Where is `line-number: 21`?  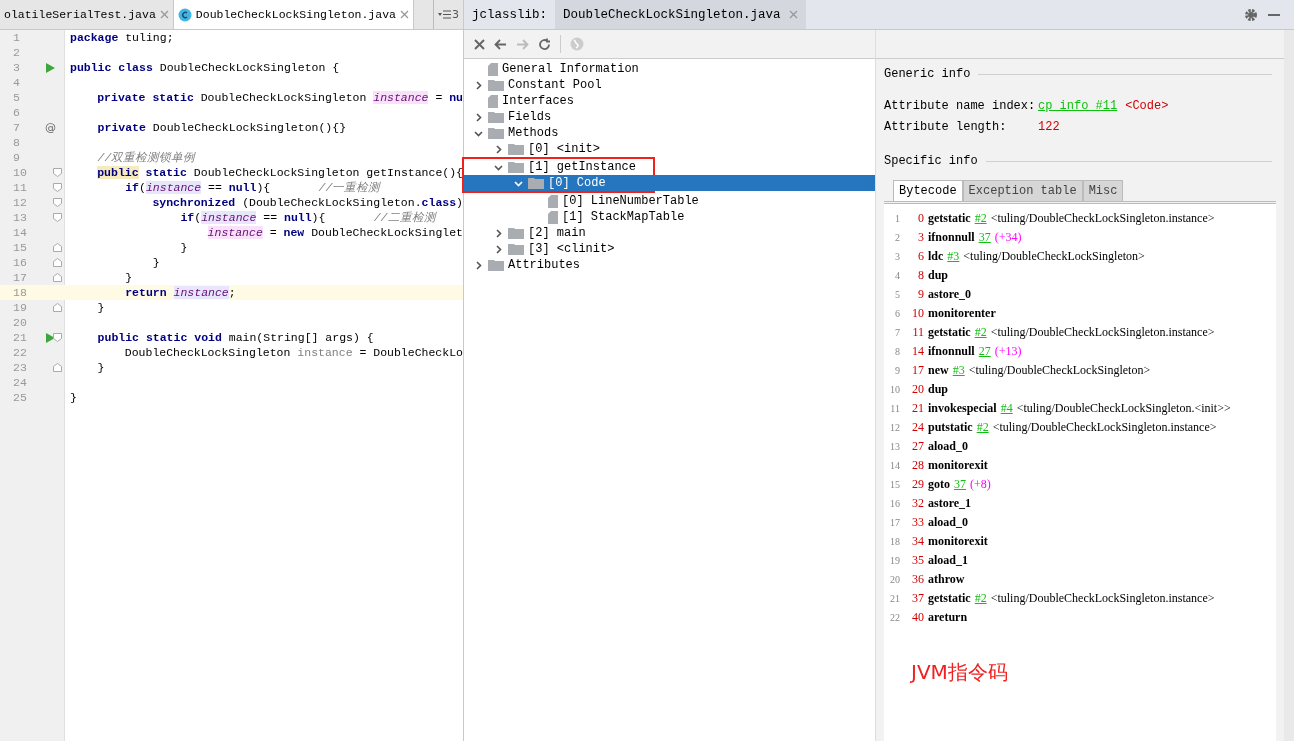 line-number: 21 is located at coordinates (20, 337).